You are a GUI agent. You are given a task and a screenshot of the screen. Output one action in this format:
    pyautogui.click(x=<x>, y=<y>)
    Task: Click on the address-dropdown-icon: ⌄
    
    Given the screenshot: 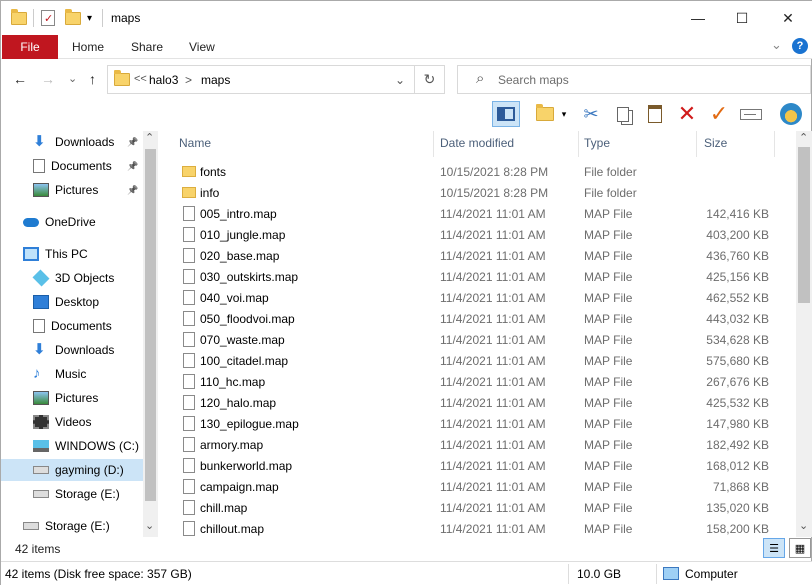 What is the action you would take?
    pyautogui.click(x=400, y=80)
    